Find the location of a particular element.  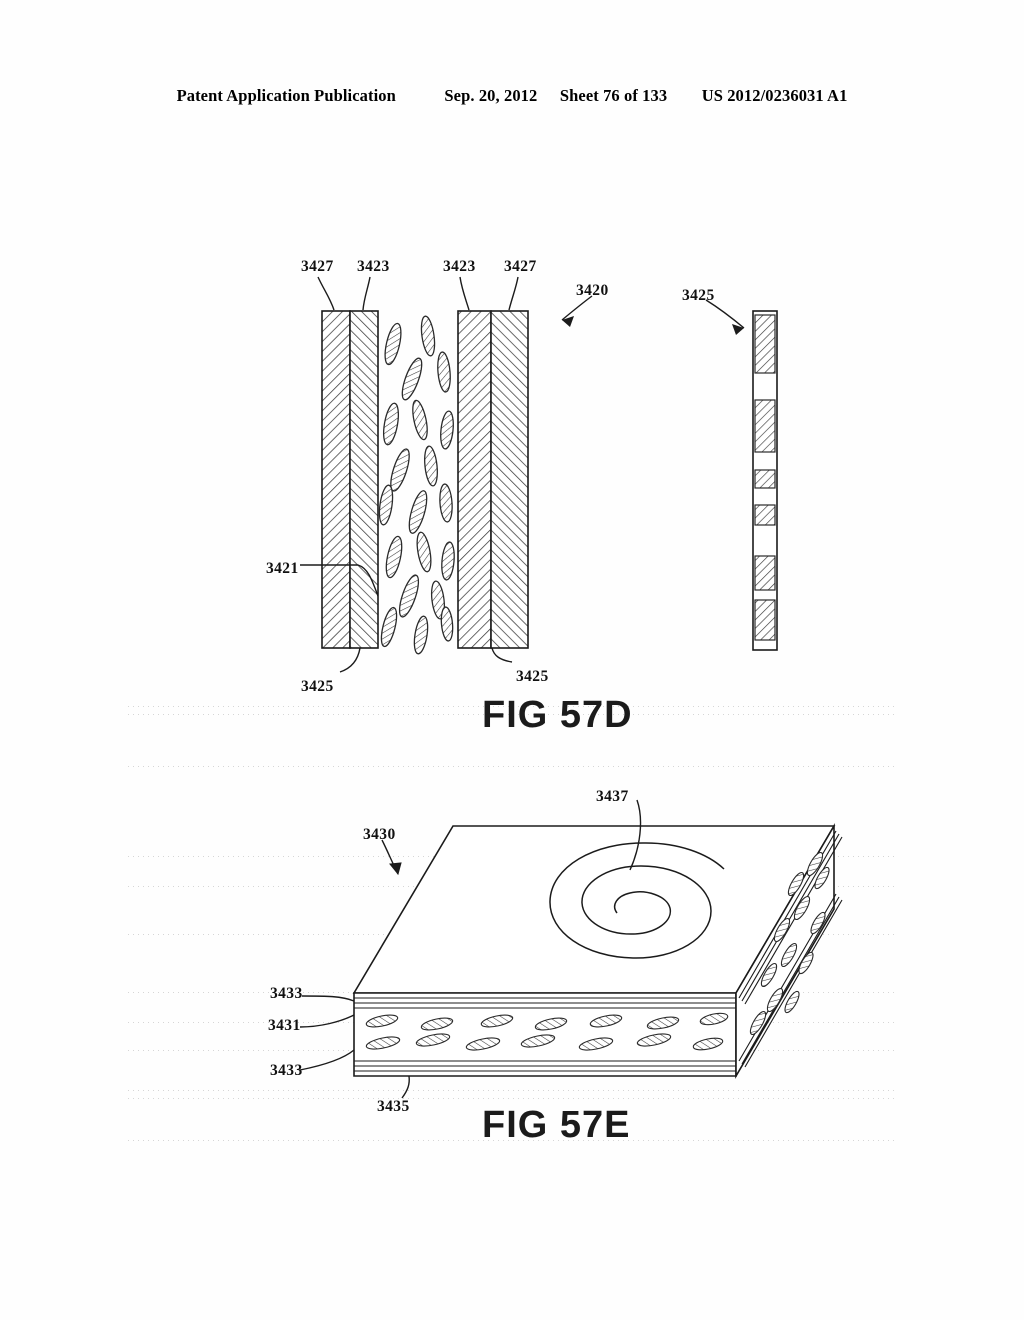

ref-3423-left: 3423 is located at coordinates (373, 266).